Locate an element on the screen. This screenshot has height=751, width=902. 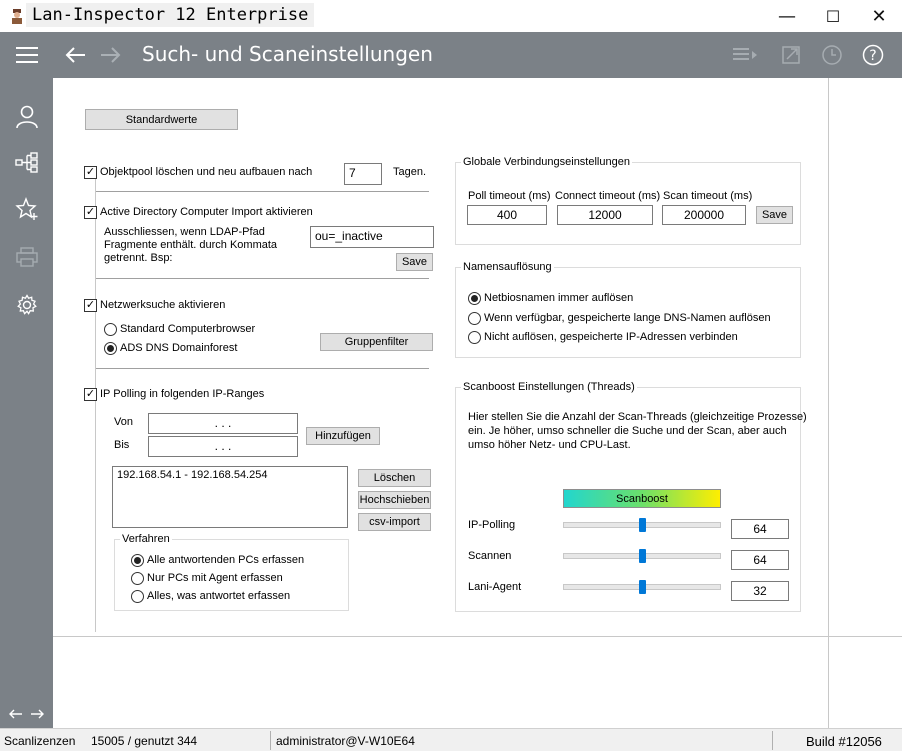
scan-timeout-input: 200000 is located at coordinates (704, 215).